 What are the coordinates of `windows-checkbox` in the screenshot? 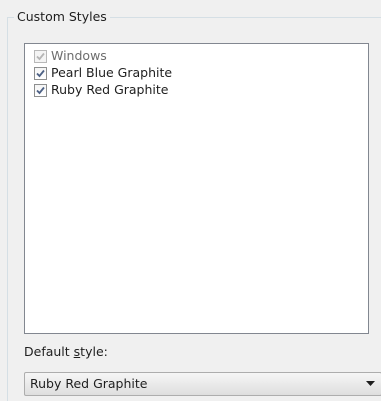 It's located at (40, 56).